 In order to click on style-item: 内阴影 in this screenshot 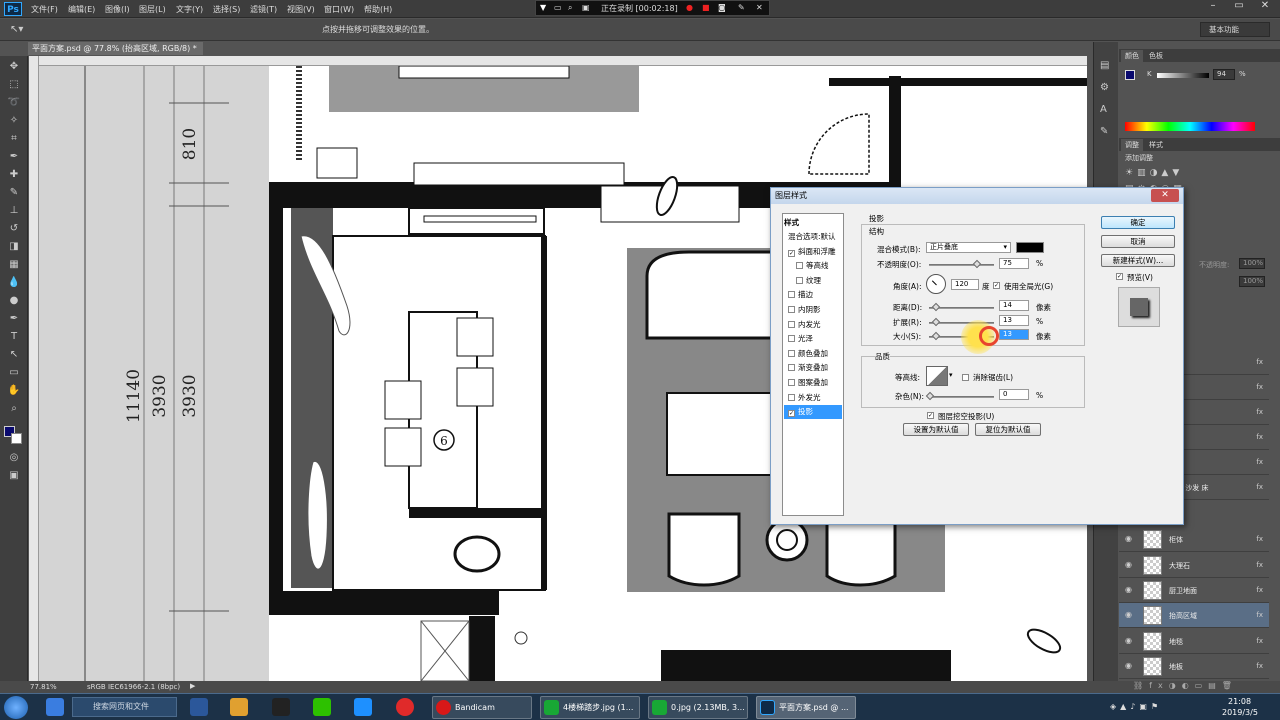, I will do `click(813, 310)`.